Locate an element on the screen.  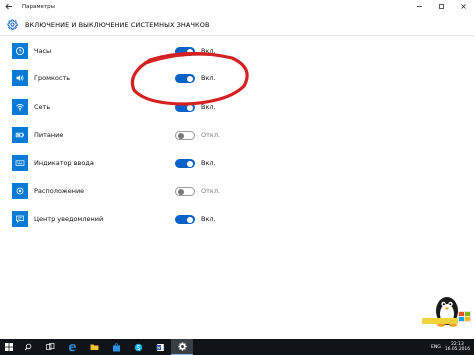
toggle-location is located at coordinates (185, 191).